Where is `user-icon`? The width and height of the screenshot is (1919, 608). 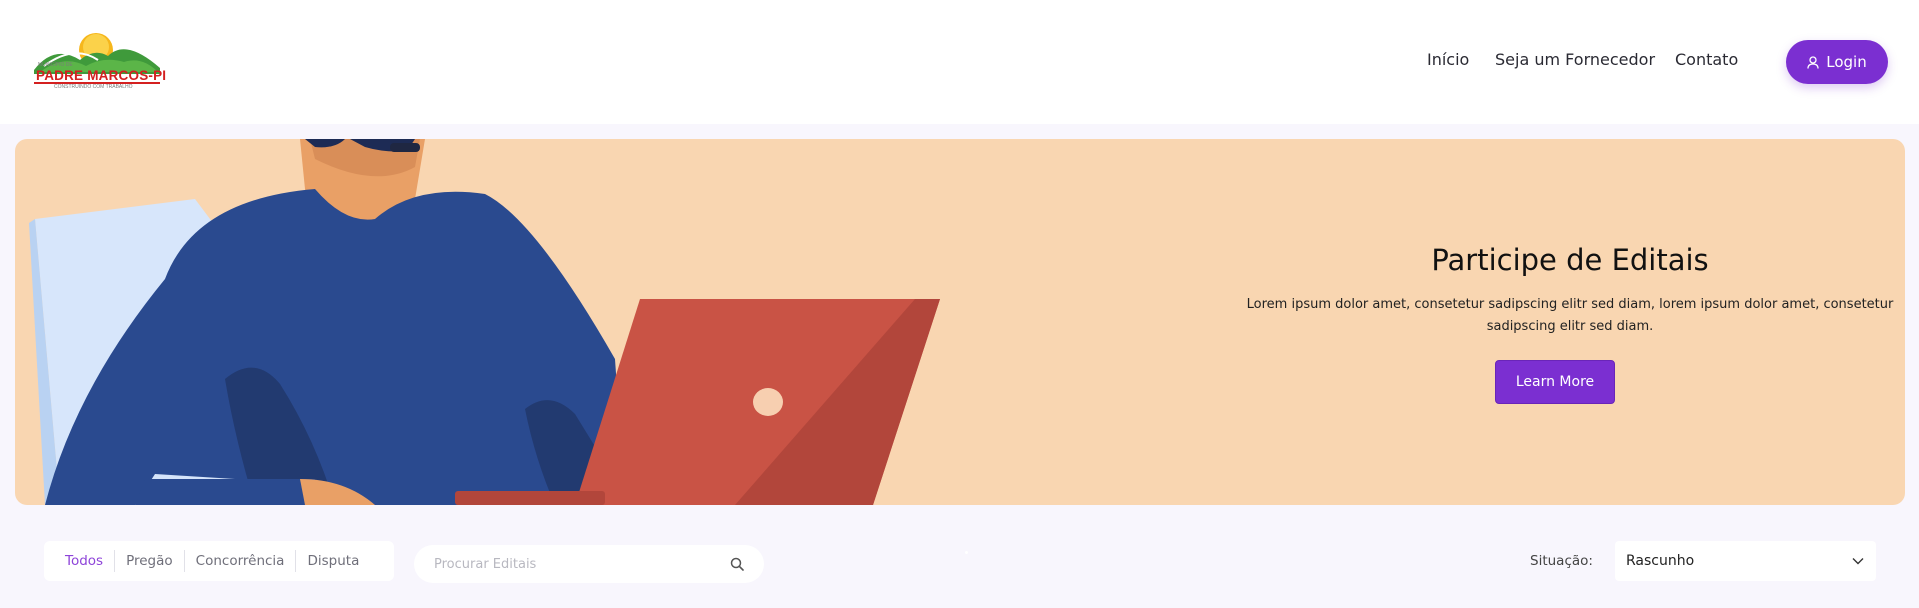 user-icon is located at coordinates (1813, 62).